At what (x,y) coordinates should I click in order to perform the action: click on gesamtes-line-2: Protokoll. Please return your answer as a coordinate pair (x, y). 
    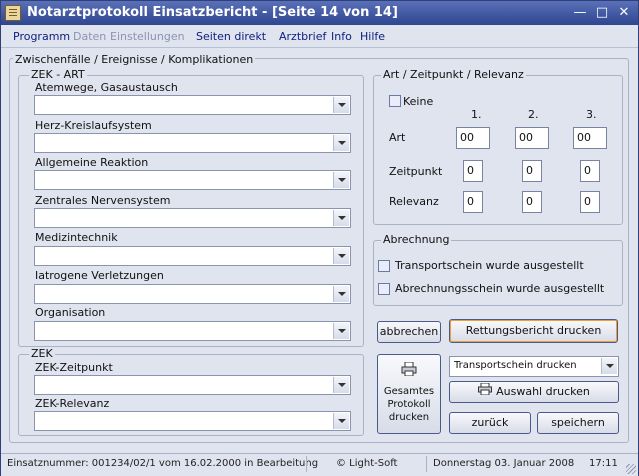
    Looking at the image, I should click on (409, 404).